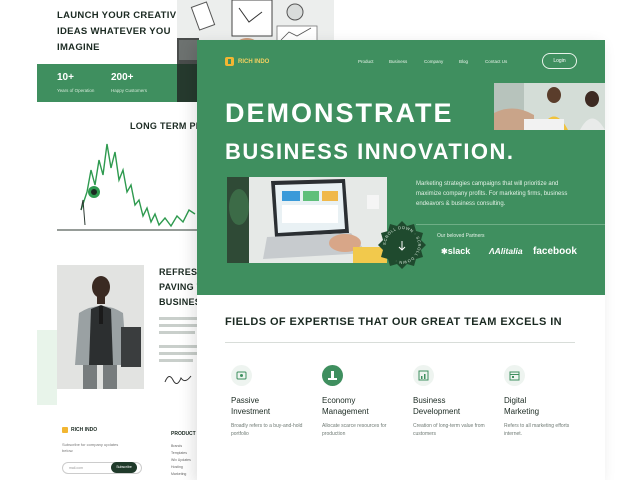 The image size is (640, 480). Describe the element at coordinates (436, 406) in the screenshot. I see `card-title: Business Development` at that location.